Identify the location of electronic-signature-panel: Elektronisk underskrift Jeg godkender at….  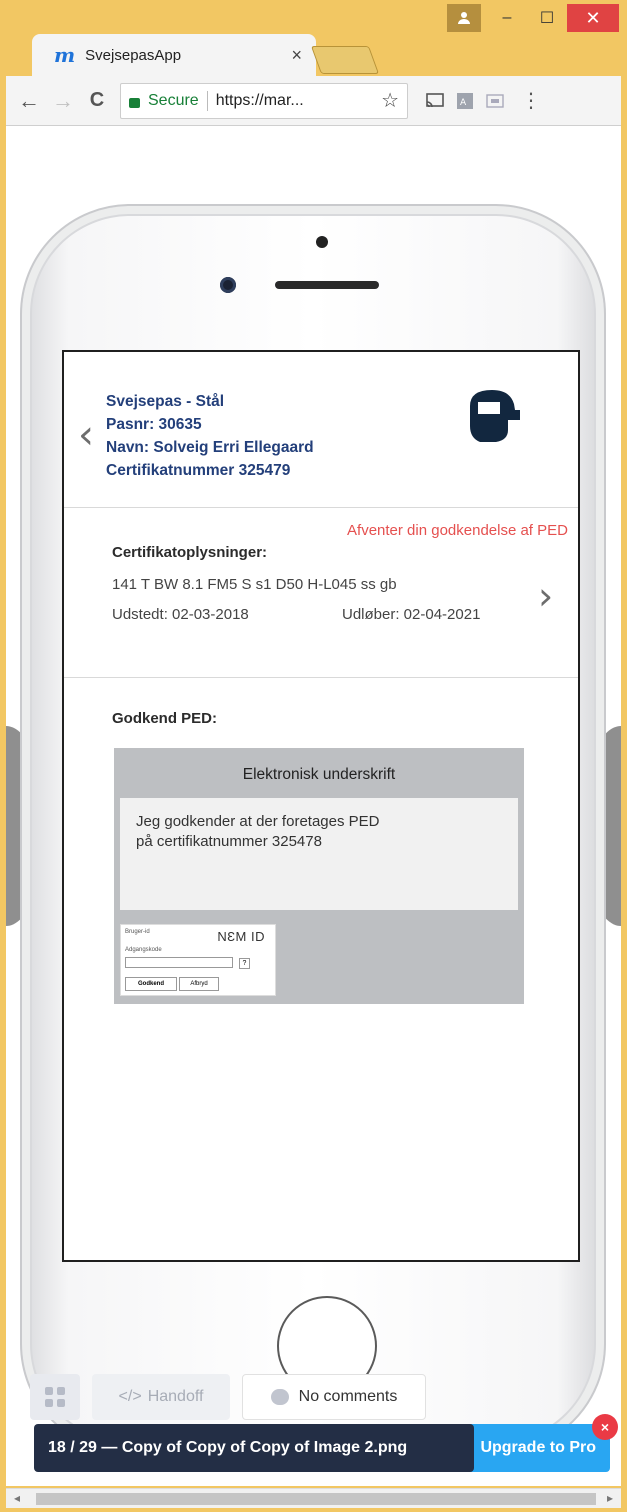
(319, 876).